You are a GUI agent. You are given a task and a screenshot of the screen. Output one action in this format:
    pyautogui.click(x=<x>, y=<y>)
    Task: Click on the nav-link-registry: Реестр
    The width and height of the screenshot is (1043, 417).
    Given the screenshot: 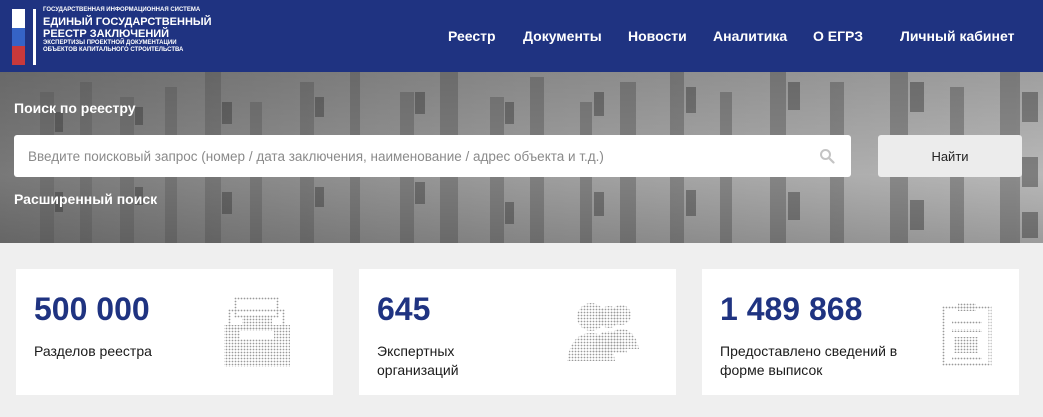 What is the action you would take?
    pyautogui.click(x=472, y=36)
    